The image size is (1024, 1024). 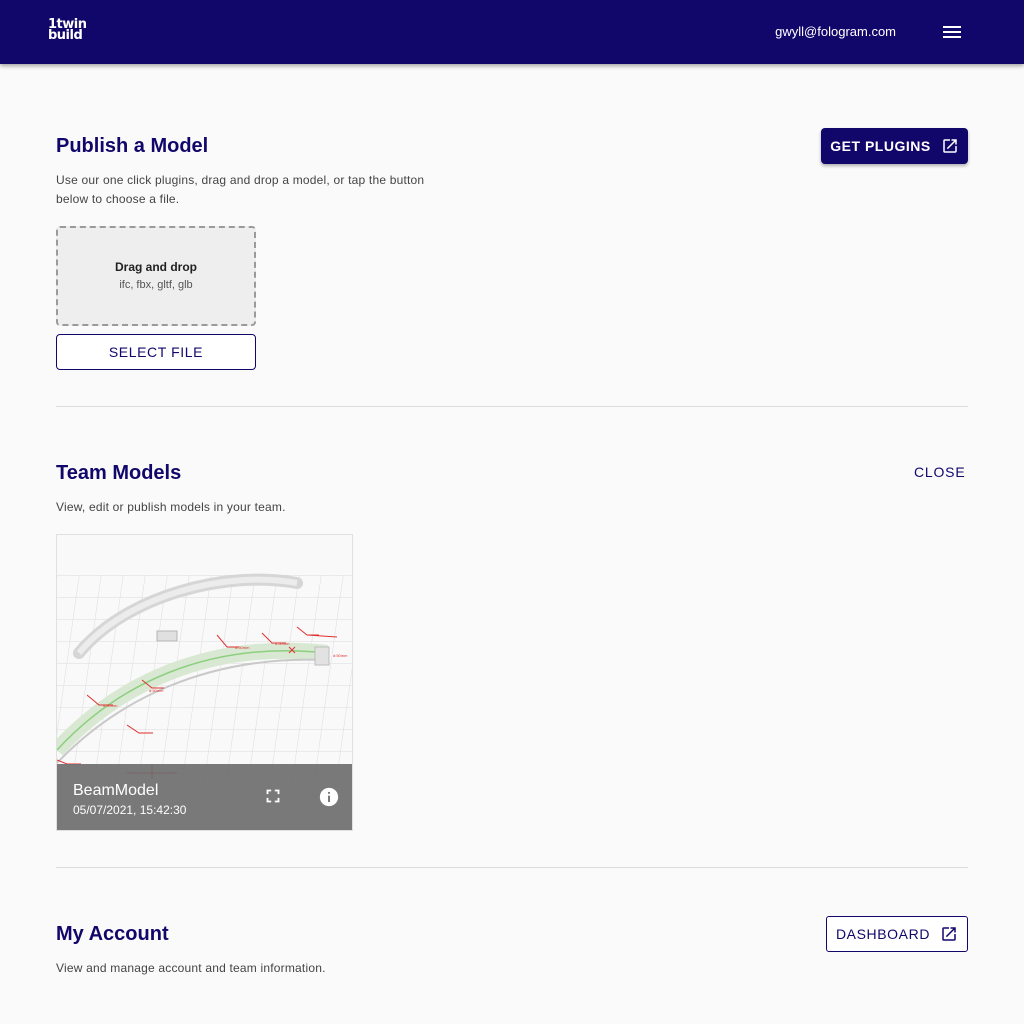 I want to click on top-app-bar: 1twin build gwyll@fologram.com, so click(x=512, y=32).